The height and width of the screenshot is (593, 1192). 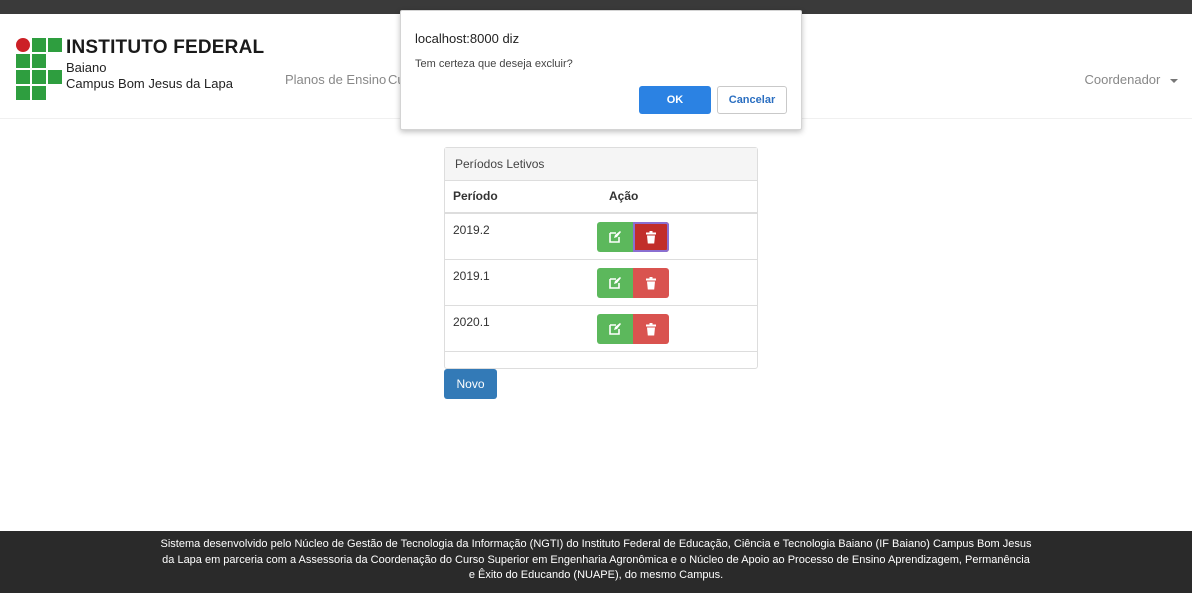 What do you see at coordinates (475, 196) in the screenshot?
I see `column-header-period: Período` at bounding box center [475, 196].